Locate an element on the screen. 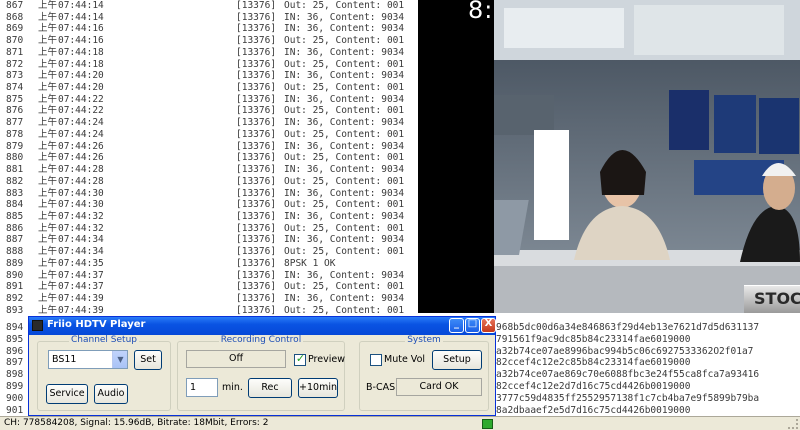 Image resolution: width=800 pixels, height=430 pixels. log-line-number: 875 is located at coordinates (15, 99).